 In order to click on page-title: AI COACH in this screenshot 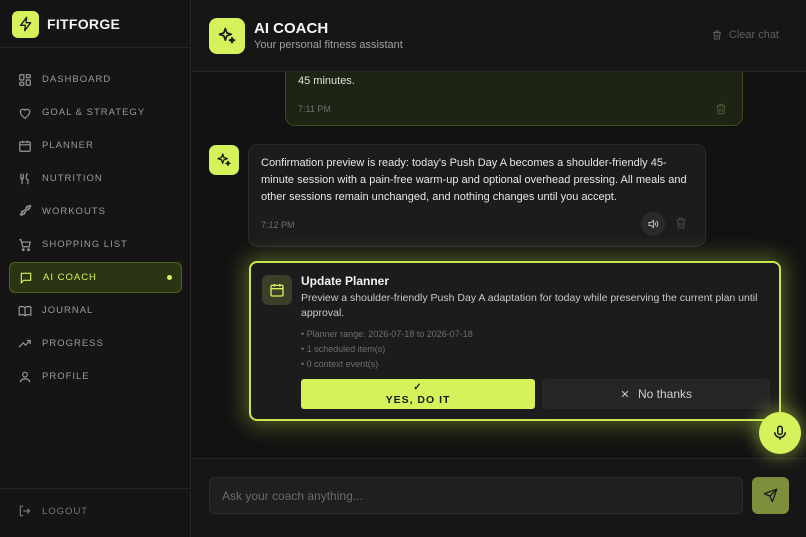, I will do `click(291, 28)`.